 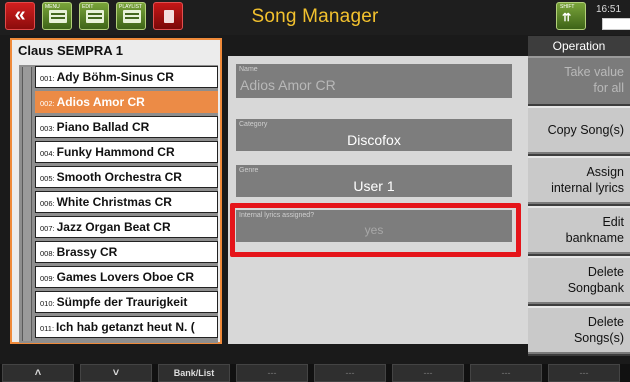 I want to click on take-value-for-all-button: Take value for all, so click(x=579, y=80).